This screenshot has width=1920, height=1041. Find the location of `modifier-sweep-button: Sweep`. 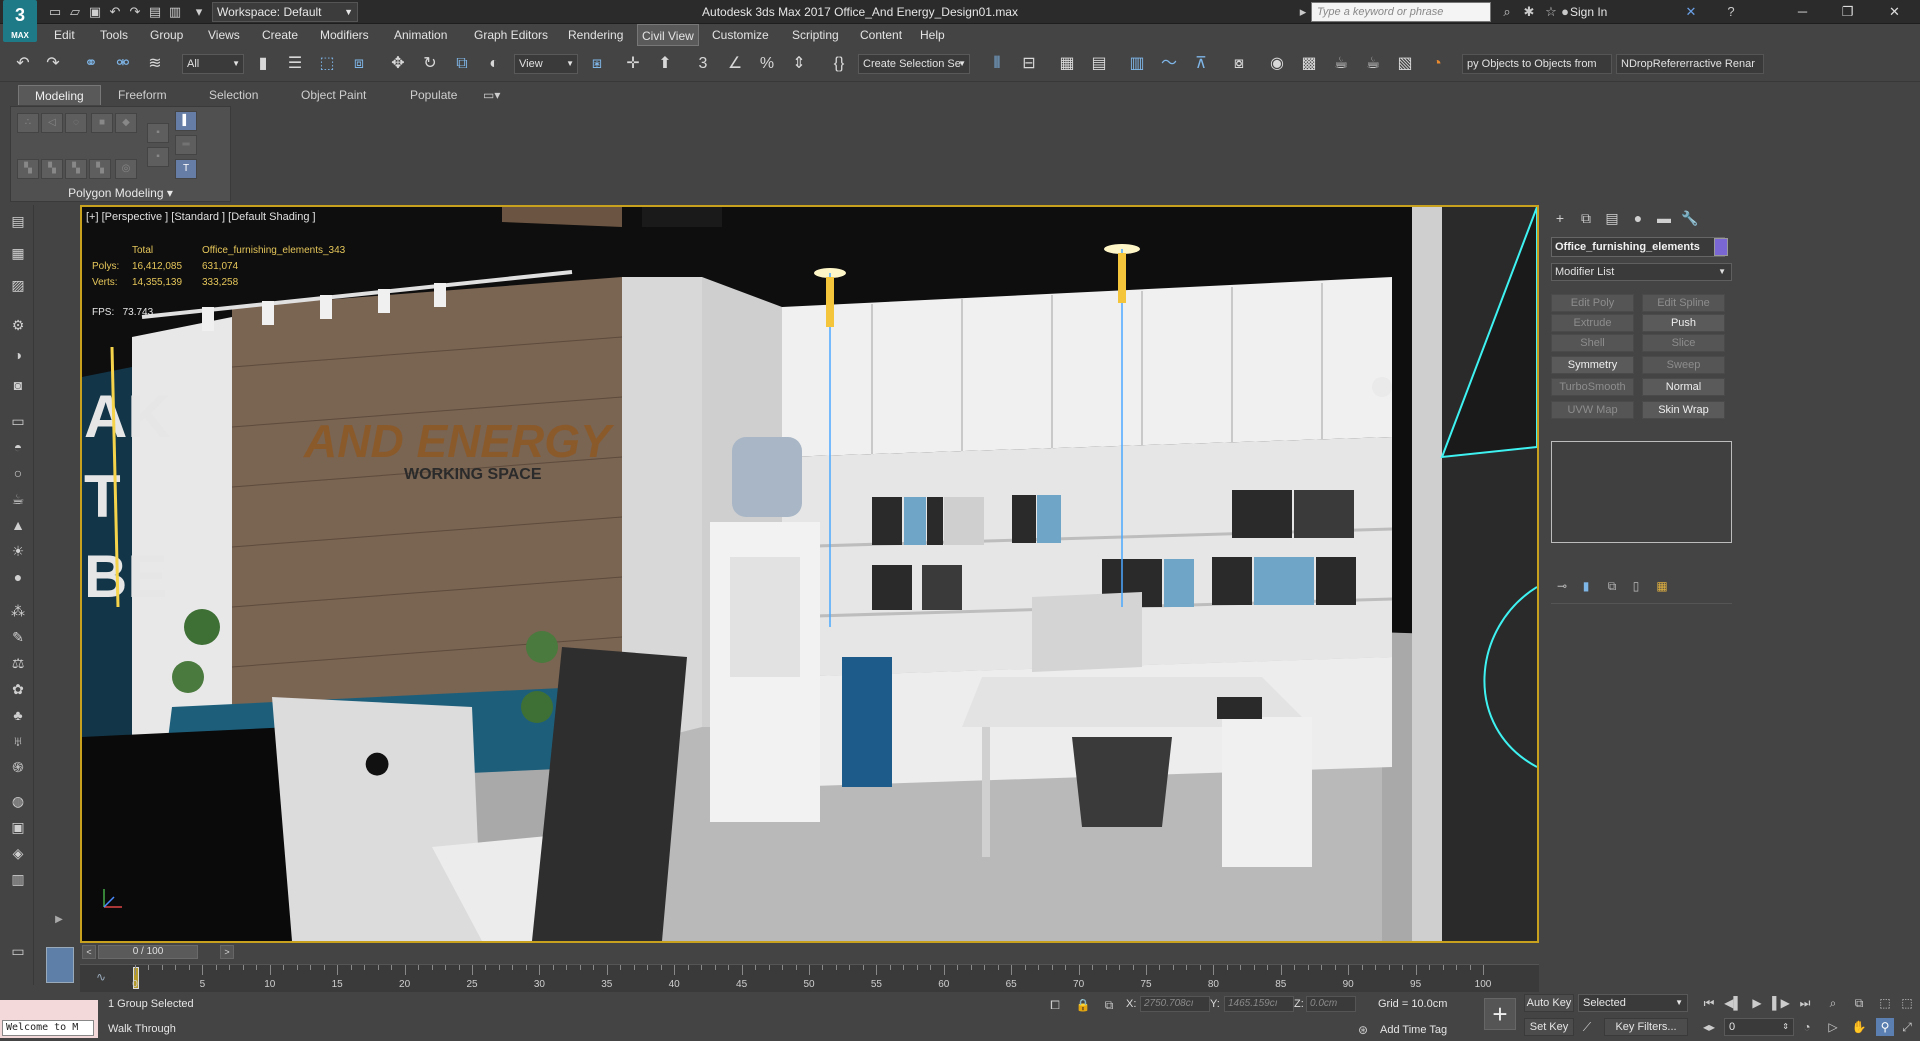

modifier-sweep-button: Sweep is located at coordinates (1683, 365).